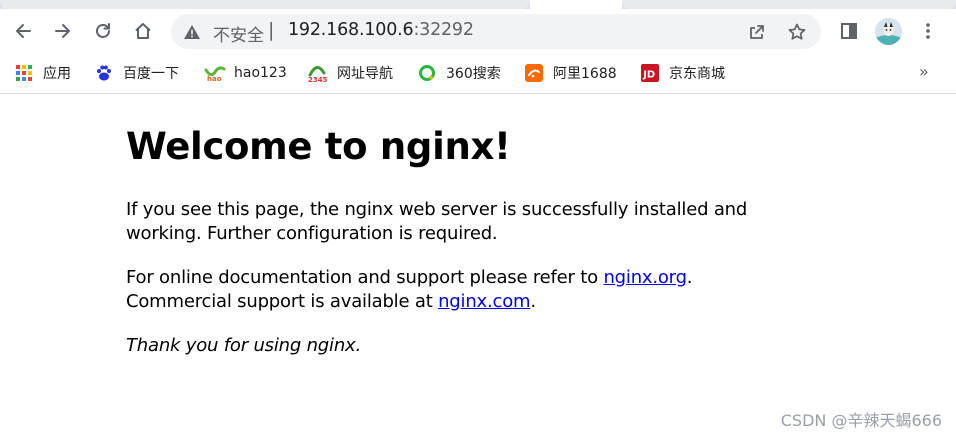 The height and width of the screenshot is (438, 956). Describe the element at coordinates (238, 33) in the screenshot. I see `security-status-label: 不安全` at that location.